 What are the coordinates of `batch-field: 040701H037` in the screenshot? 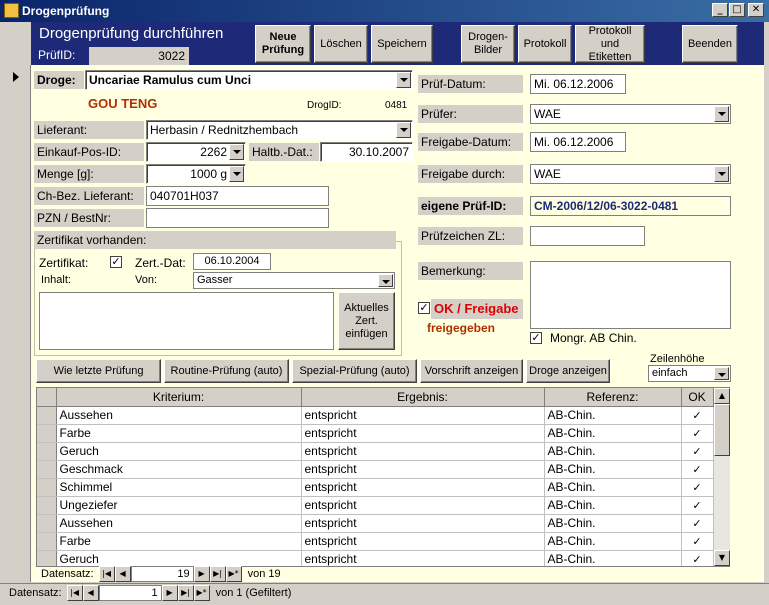 It's located at (237, 196).